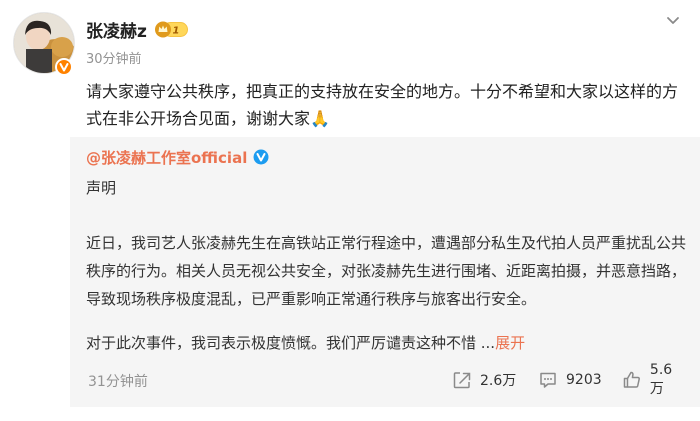 This screenshot has height=421, width=700. I want to click on repost-author-row: @张凌赫工作室official, so click(177, 157).